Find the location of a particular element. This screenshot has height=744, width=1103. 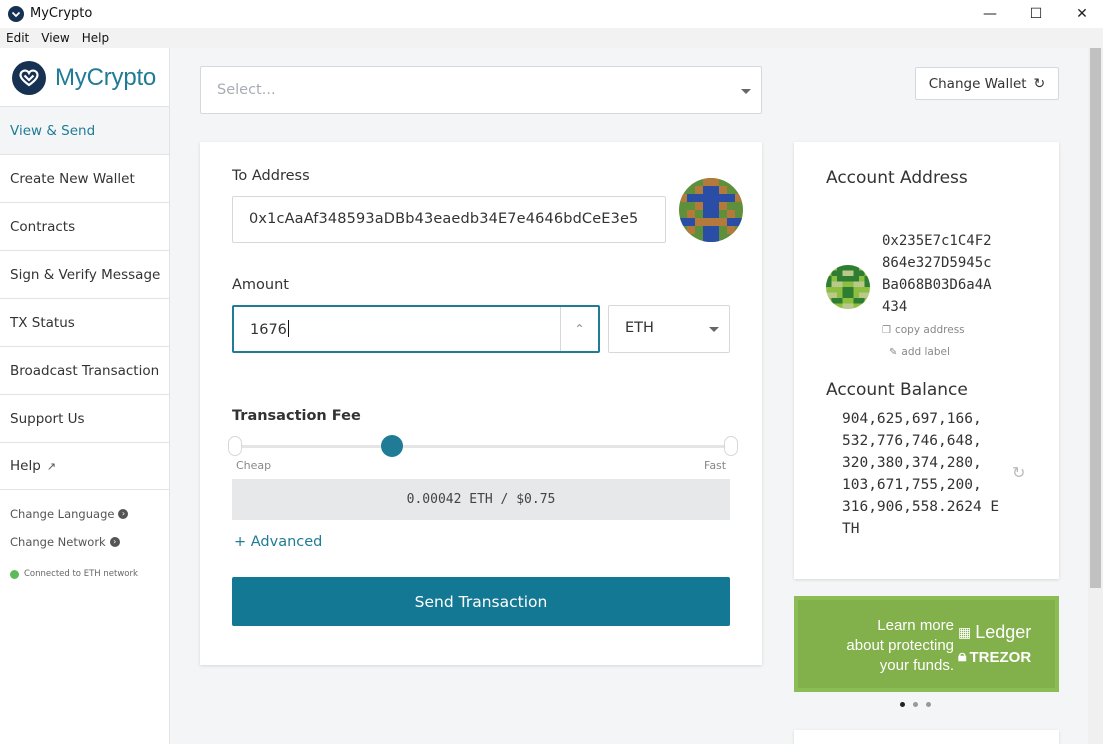

account-address-title: Account Address is located at coordinates (897, 178).